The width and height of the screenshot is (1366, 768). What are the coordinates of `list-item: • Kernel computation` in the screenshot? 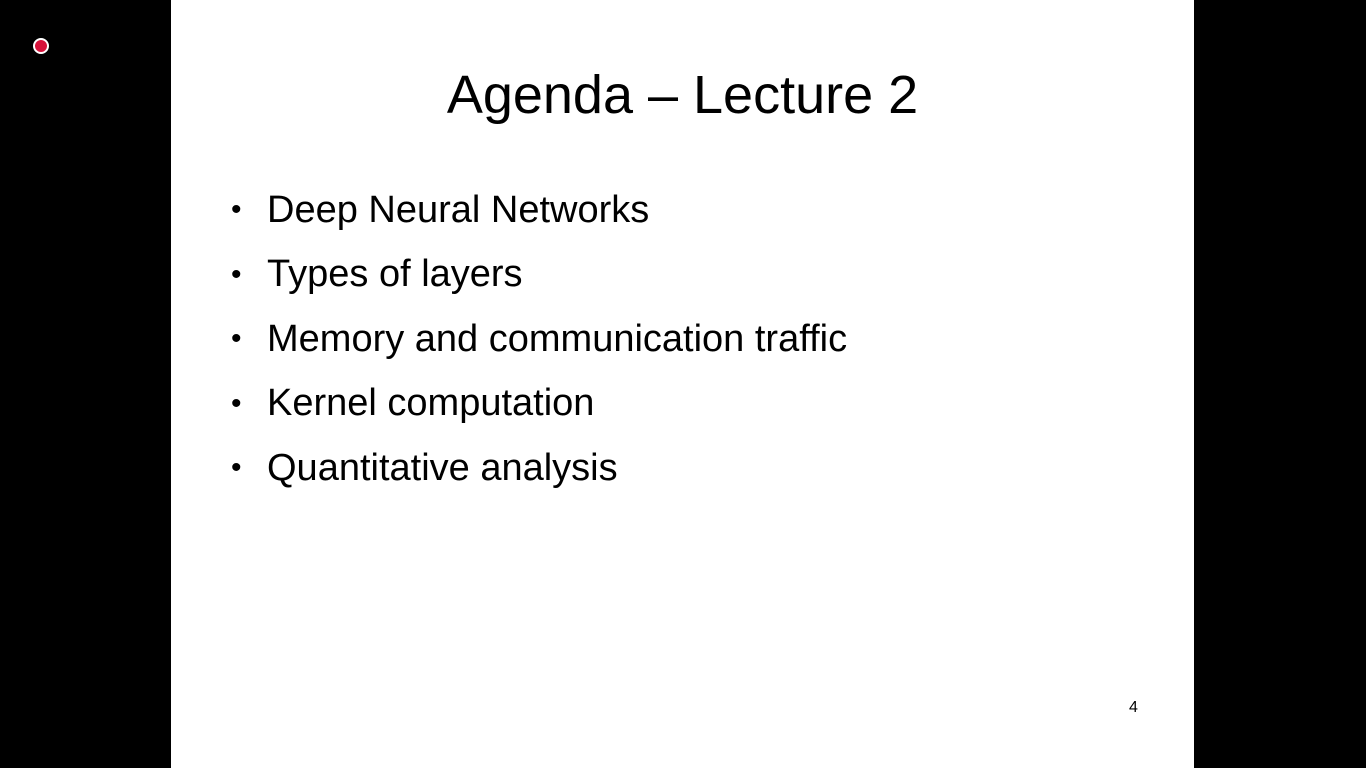 It's located at (539, 404).